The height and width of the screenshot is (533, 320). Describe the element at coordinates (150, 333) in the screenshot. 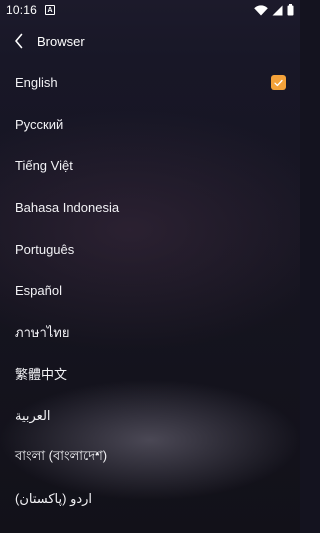

I see `language-item-thai: ภาษาไทย` at that location.